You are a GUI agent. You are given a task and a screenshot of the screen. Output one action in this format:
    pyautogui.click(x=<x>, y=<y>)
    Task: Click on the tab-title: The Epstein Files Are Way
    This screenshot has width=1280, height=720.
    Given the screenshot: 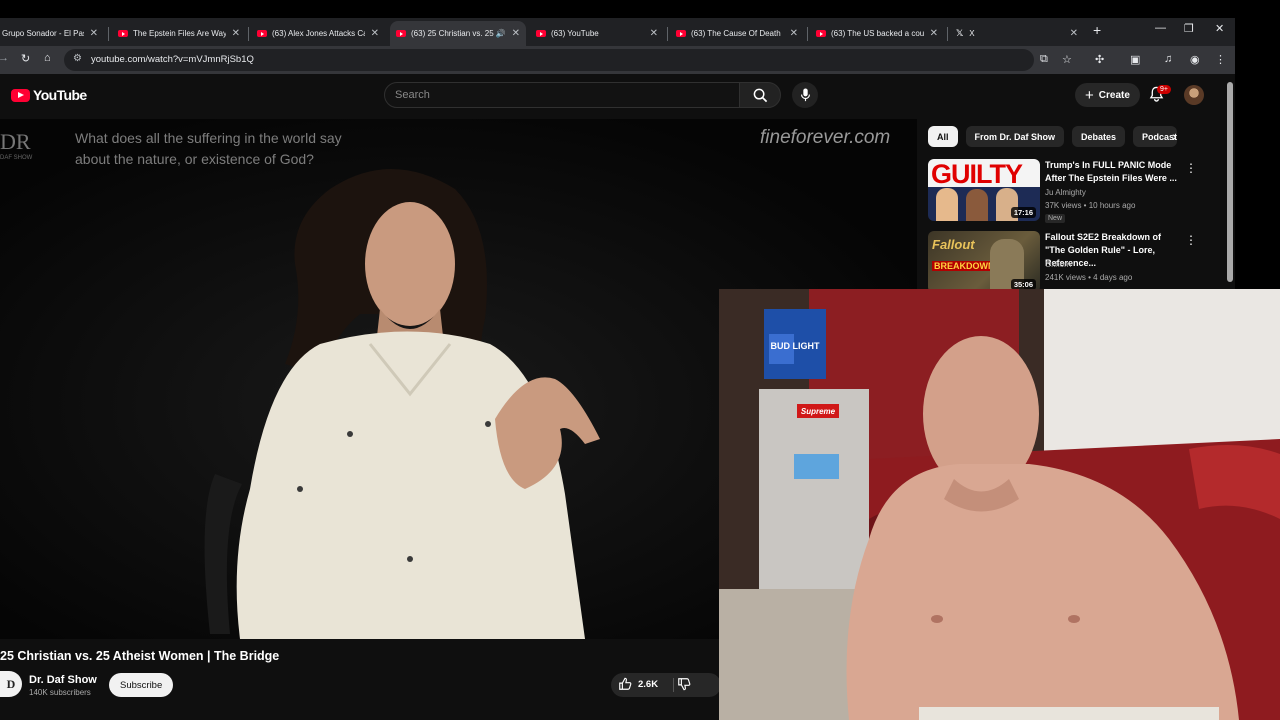 What is the action you would take?
    pyautogui.click(x=179, y=33)
    